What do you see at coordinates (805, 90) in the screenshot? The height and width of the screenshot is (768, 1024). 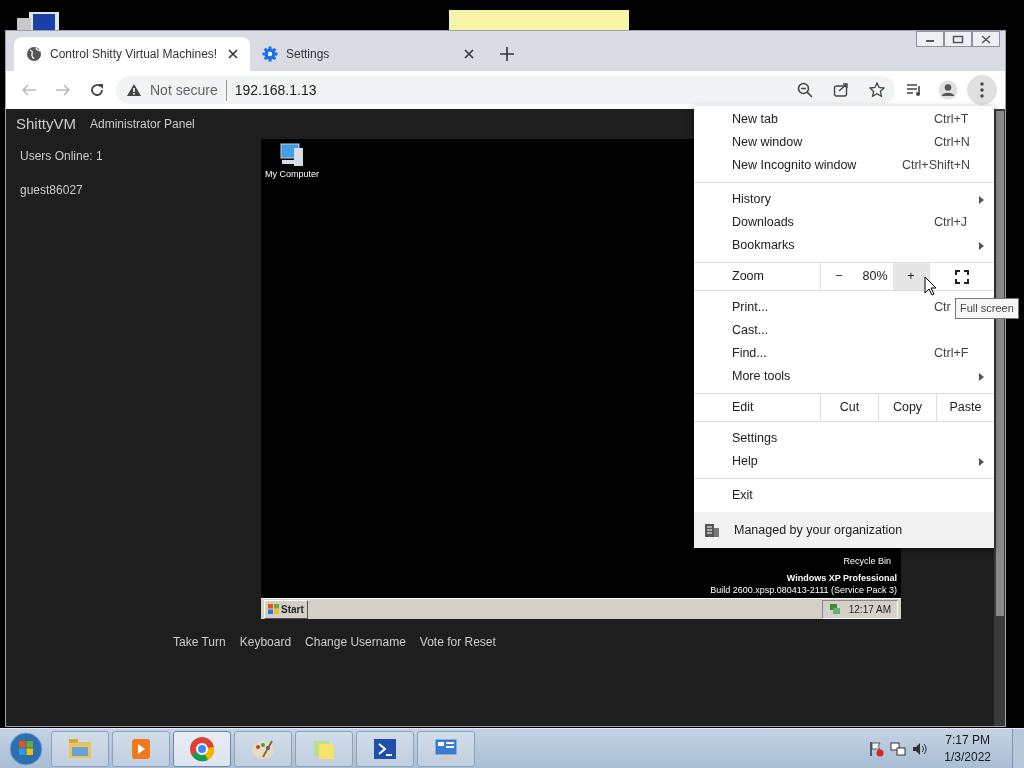 I see `zoom-icon` at bounding box center [805, 90].